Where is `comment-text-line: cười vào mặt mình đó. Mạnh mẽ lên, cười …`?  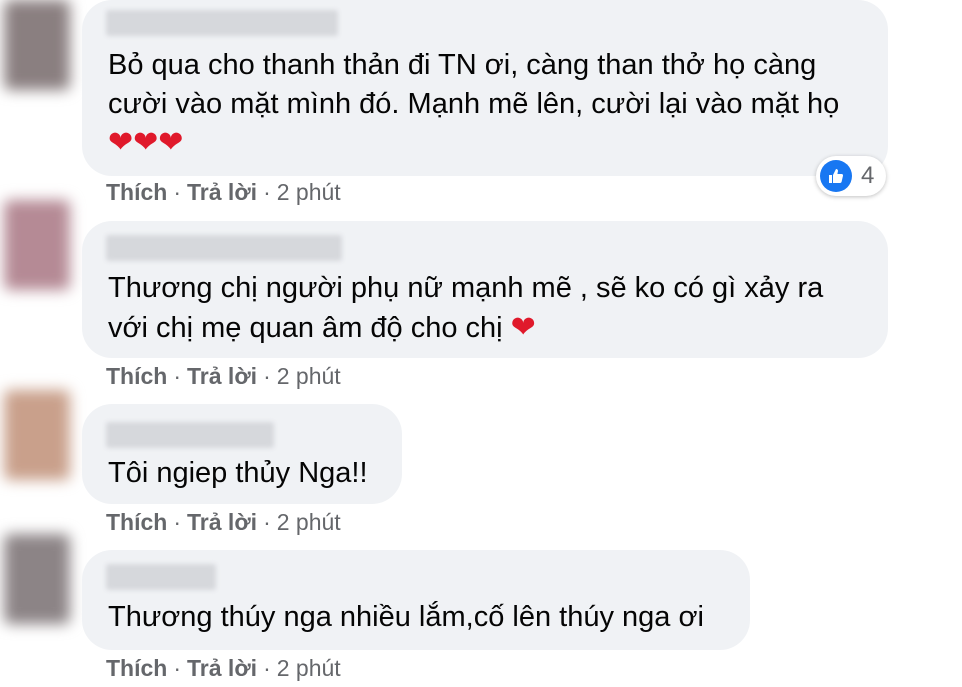
comment-text-line: cười vào mặt mình đó. Mạnh mẽ lên, cười … is located at coordinates (474, 104).